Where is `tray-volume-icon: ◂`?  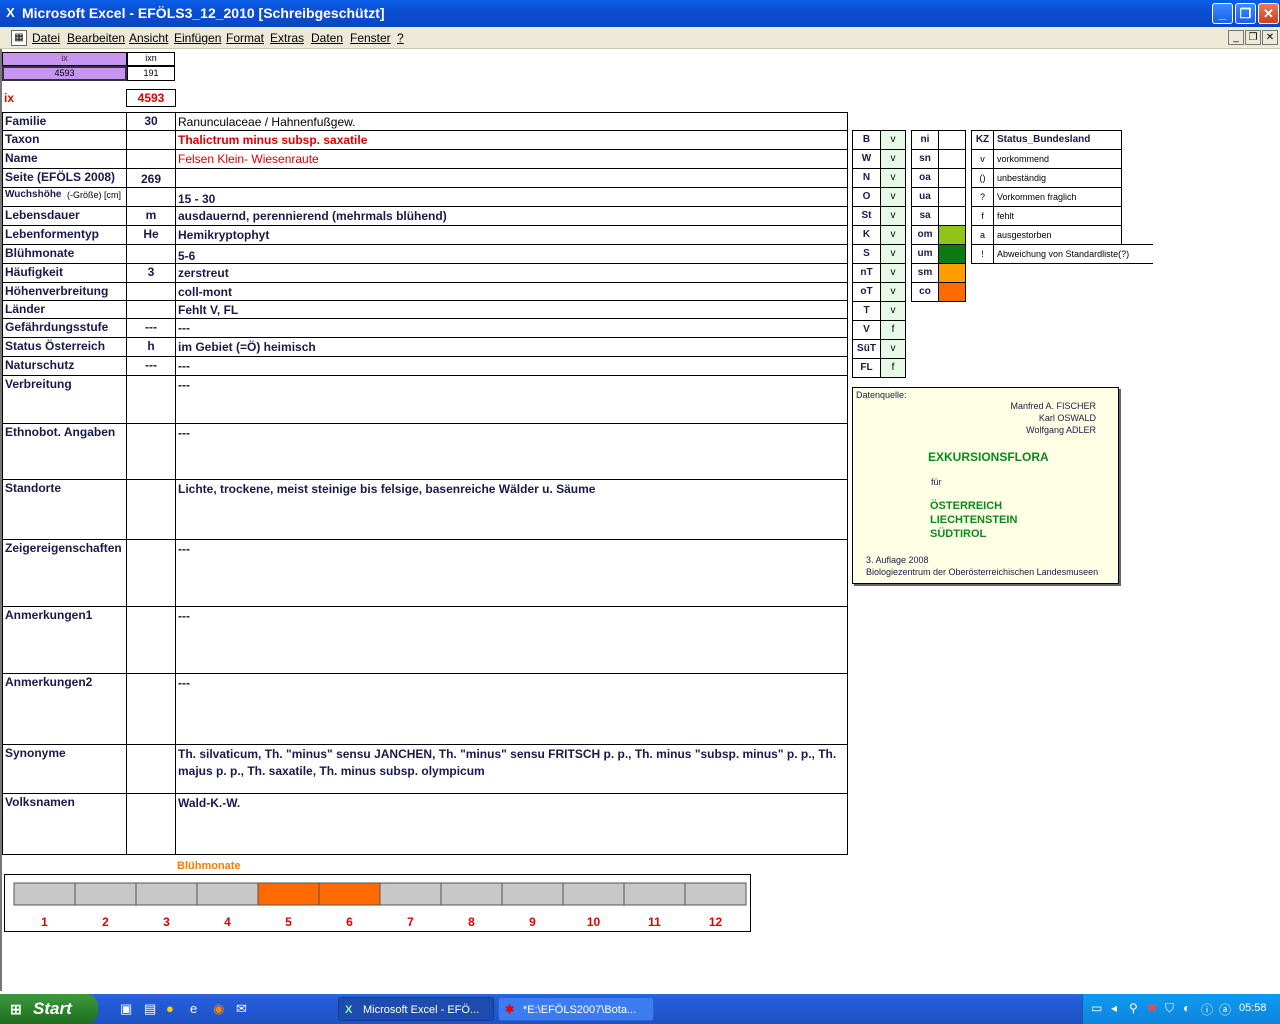
tray-volume-icon: ◂ is located at coordinates (1114, 1008).